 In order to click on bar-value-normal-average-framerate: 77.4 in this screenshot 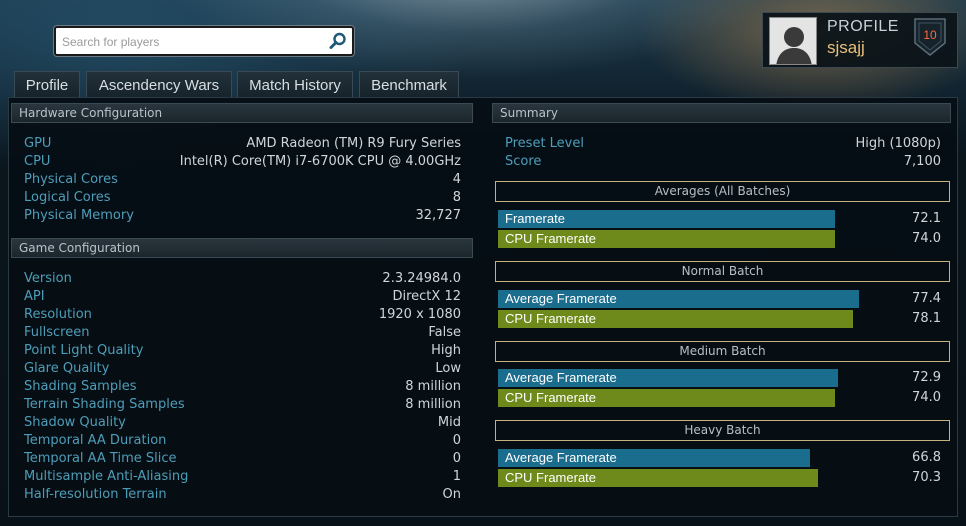, I will do `click(926, 298)`.